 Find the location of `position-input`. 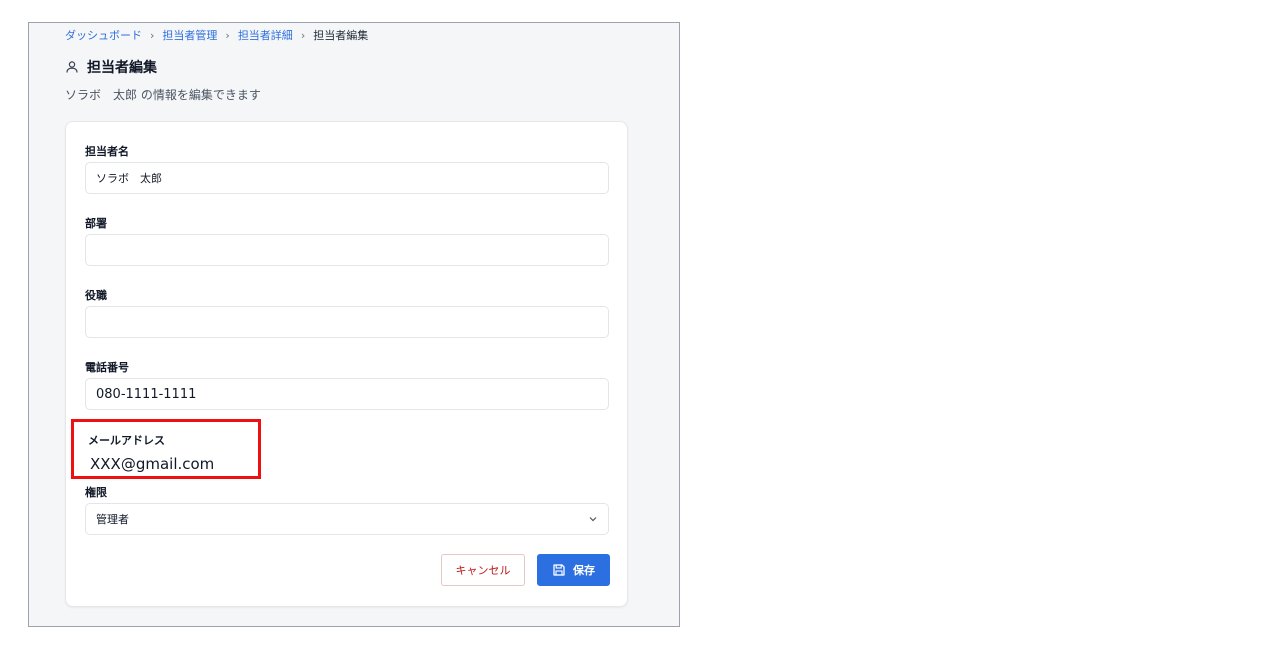

position-input is located at coordinates (347, 322).